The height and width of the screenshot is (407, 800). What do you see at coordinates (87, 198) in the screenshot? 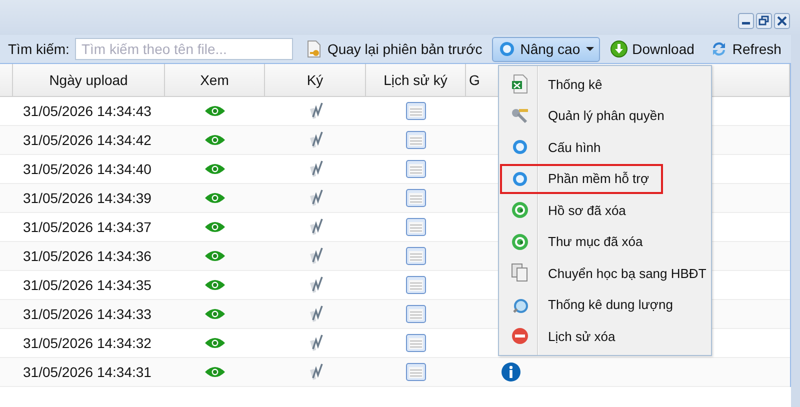
I see `date-cell: 31/05/2026 14:34:39` at bounding box center [87, 198].